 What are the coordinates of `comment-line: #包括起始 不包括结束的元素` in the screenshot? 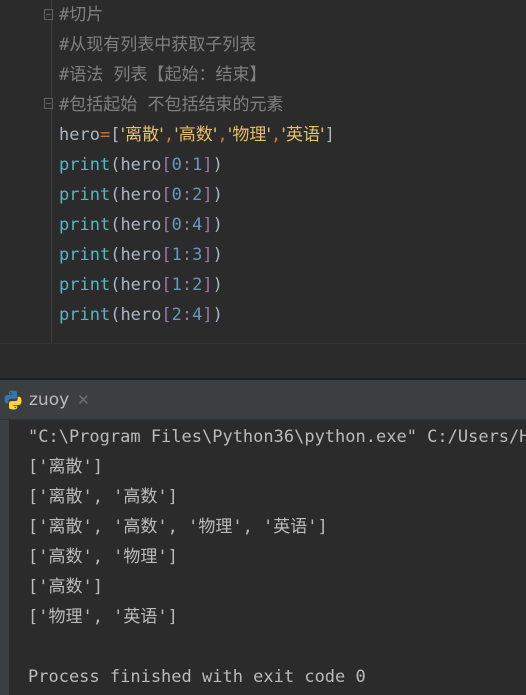 It's located at (171, 105).